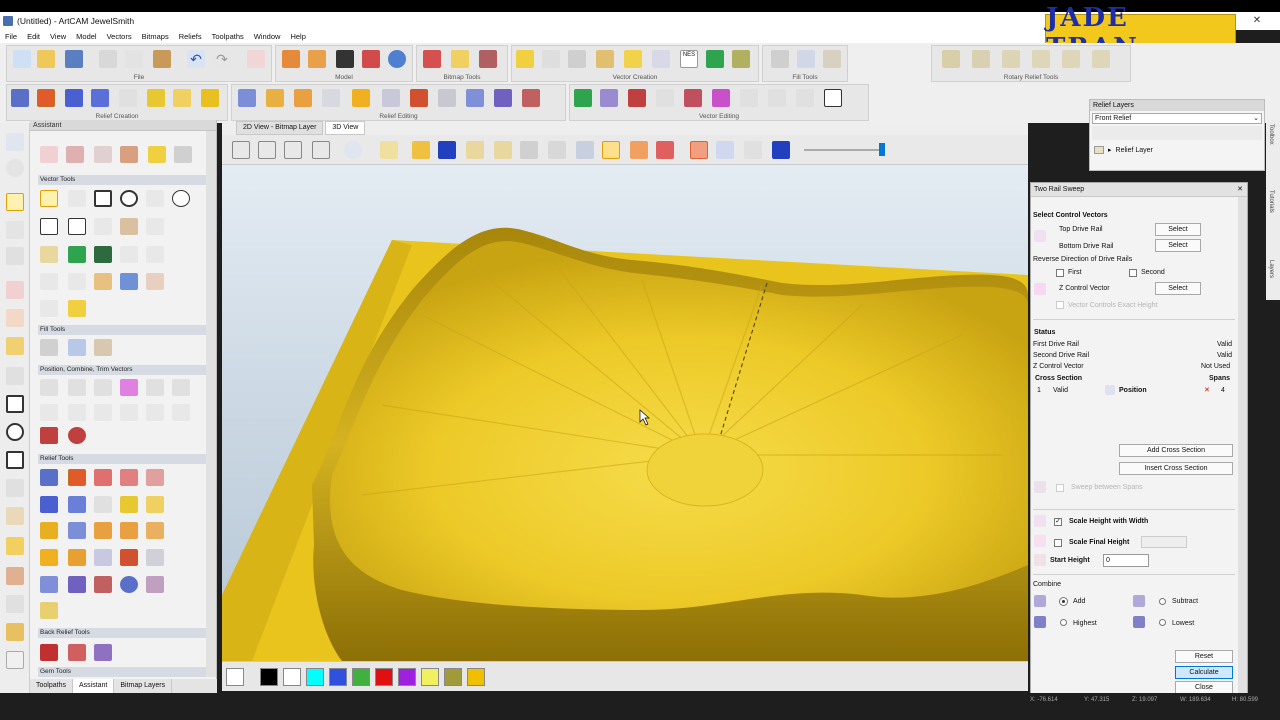 The height and width of the screenshot is (720, 1280). Describe the element at coordinates (1271, 269) in the screenshot. I see `side-tab-layers: Layers` at that location.